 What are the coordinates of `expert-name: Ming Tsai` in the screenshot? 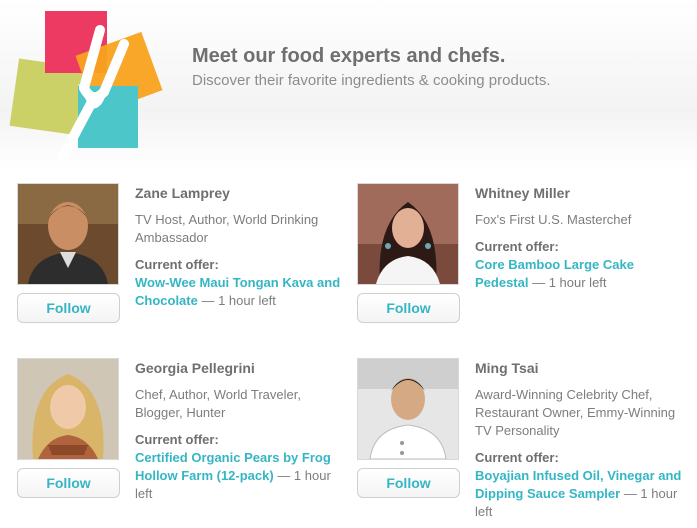 It's located at (580, 368).